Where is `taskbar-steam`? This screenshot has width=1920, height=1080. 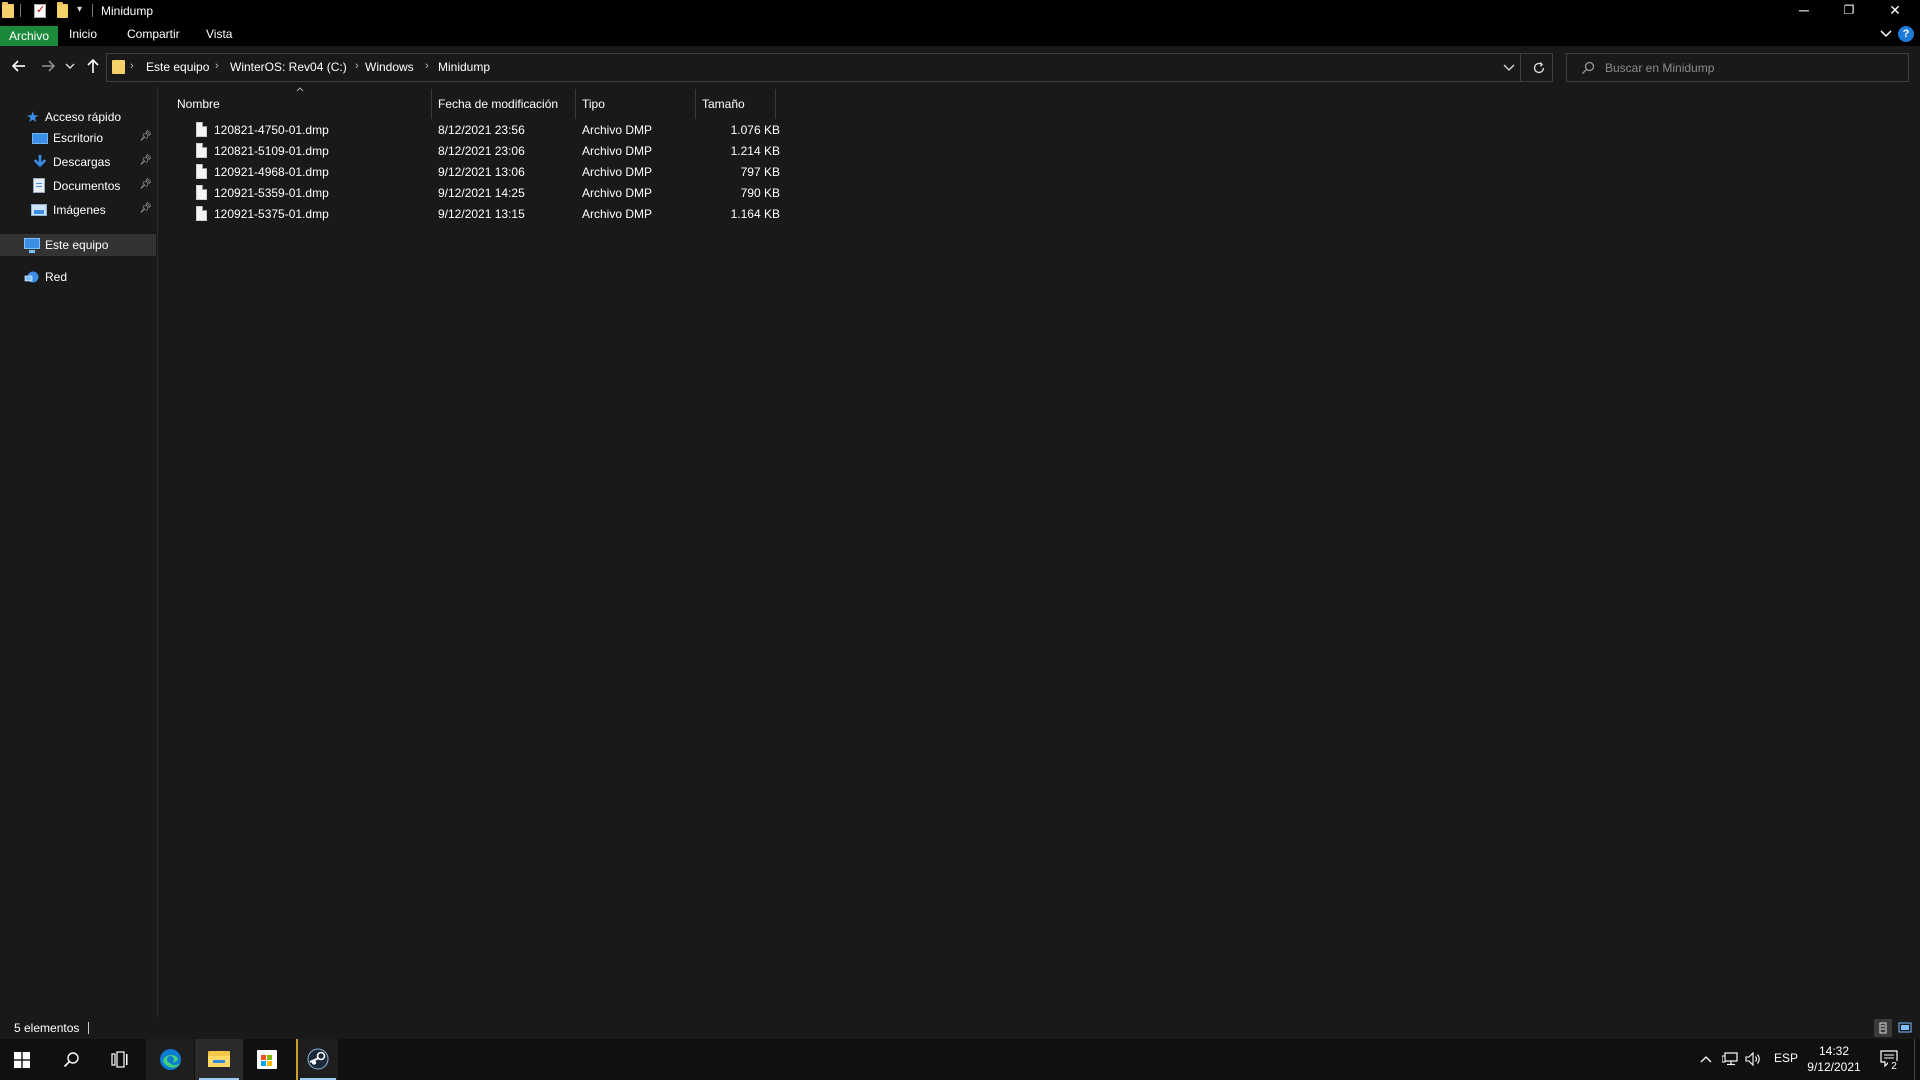 taskbar-steam is located at coordinates (317, 1059).